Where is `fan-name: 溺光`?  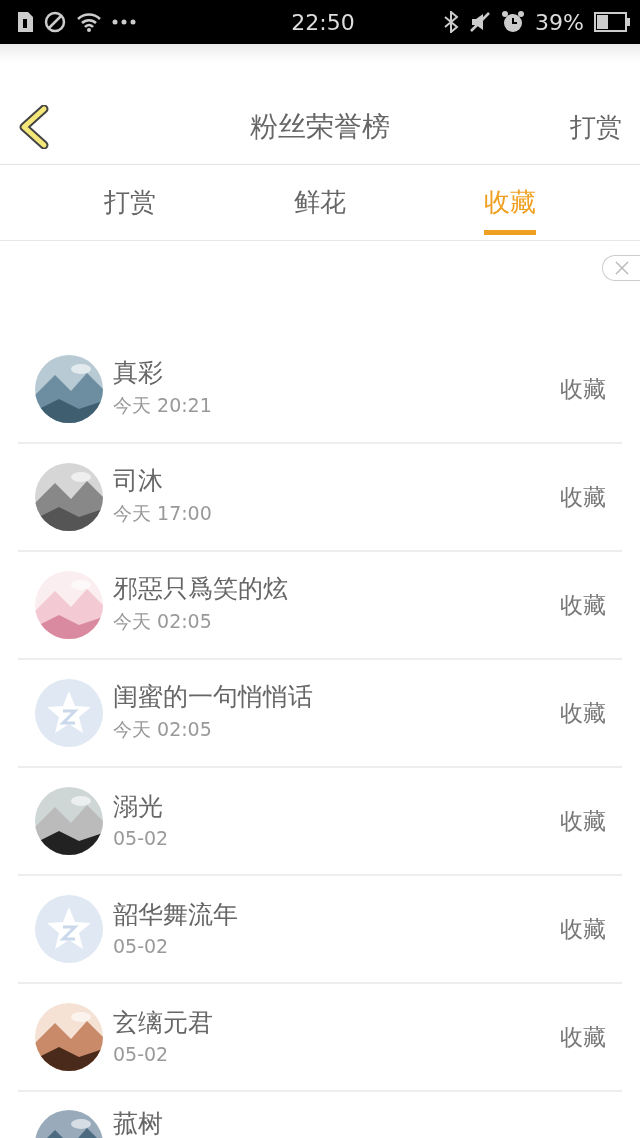 fan-name: 溺光 is located at coordinates (138, 807).